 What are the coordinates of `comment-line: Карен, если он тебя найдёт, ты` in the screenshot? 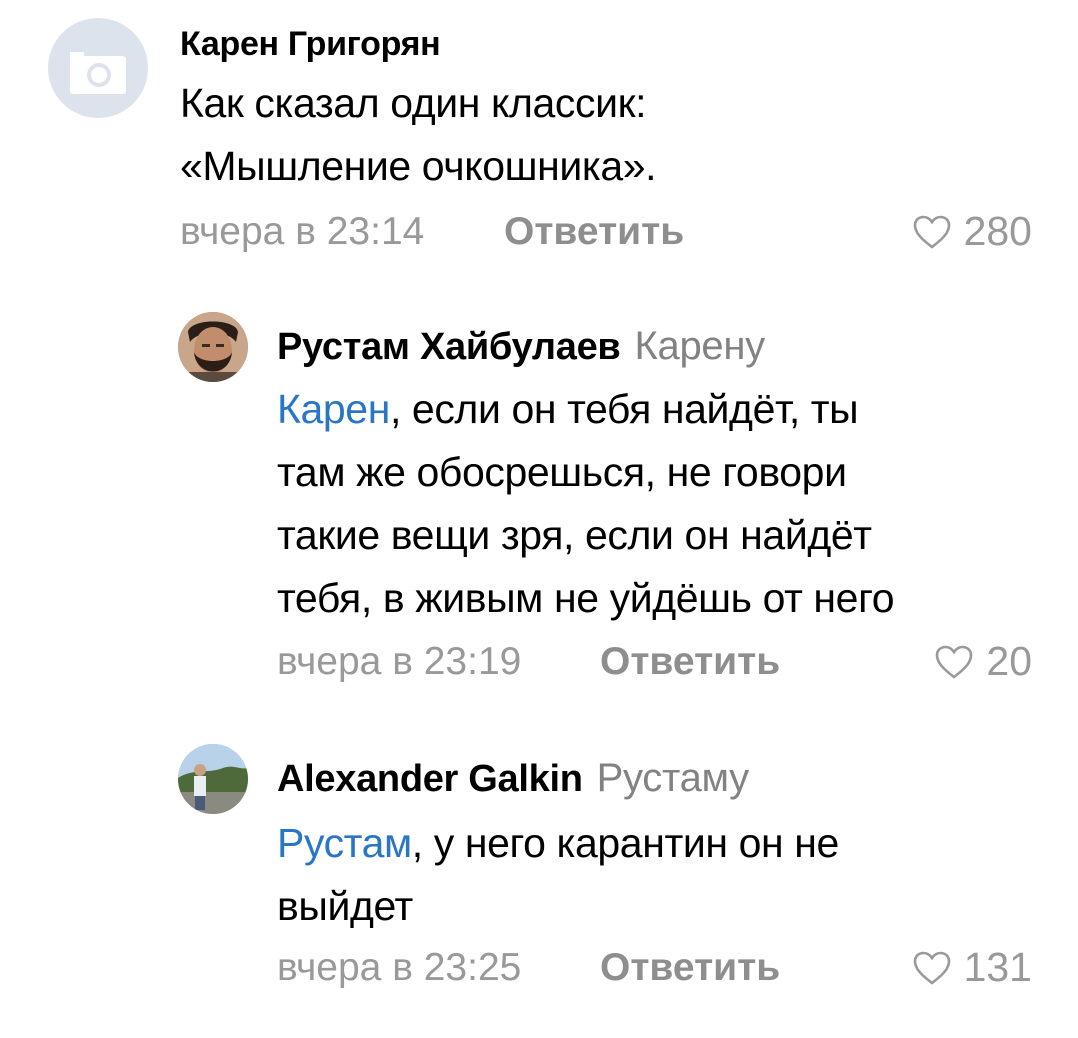 It's located at (585, 409).